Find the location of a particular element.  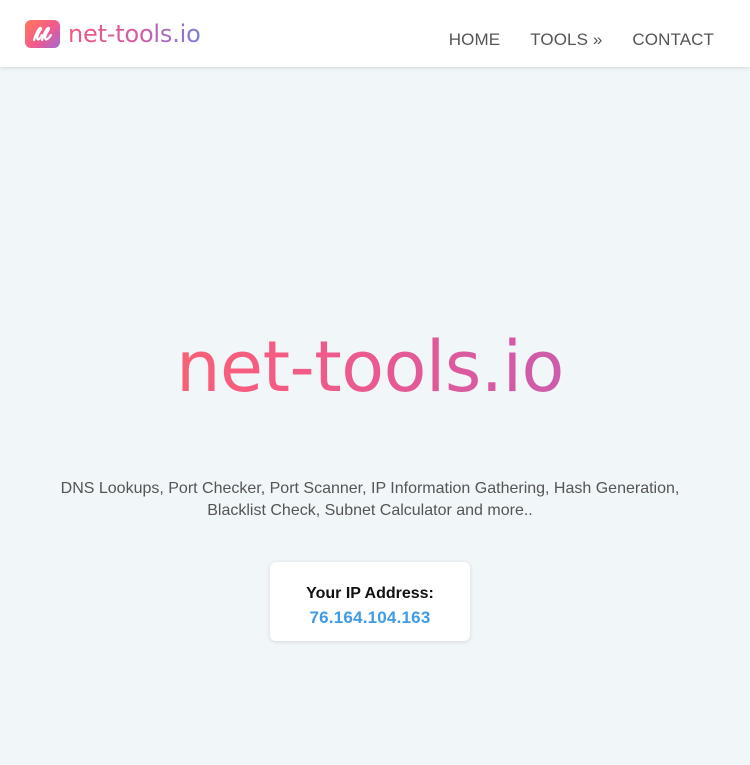

hero-title: net-tools.io is located at coordinates (370, 367).